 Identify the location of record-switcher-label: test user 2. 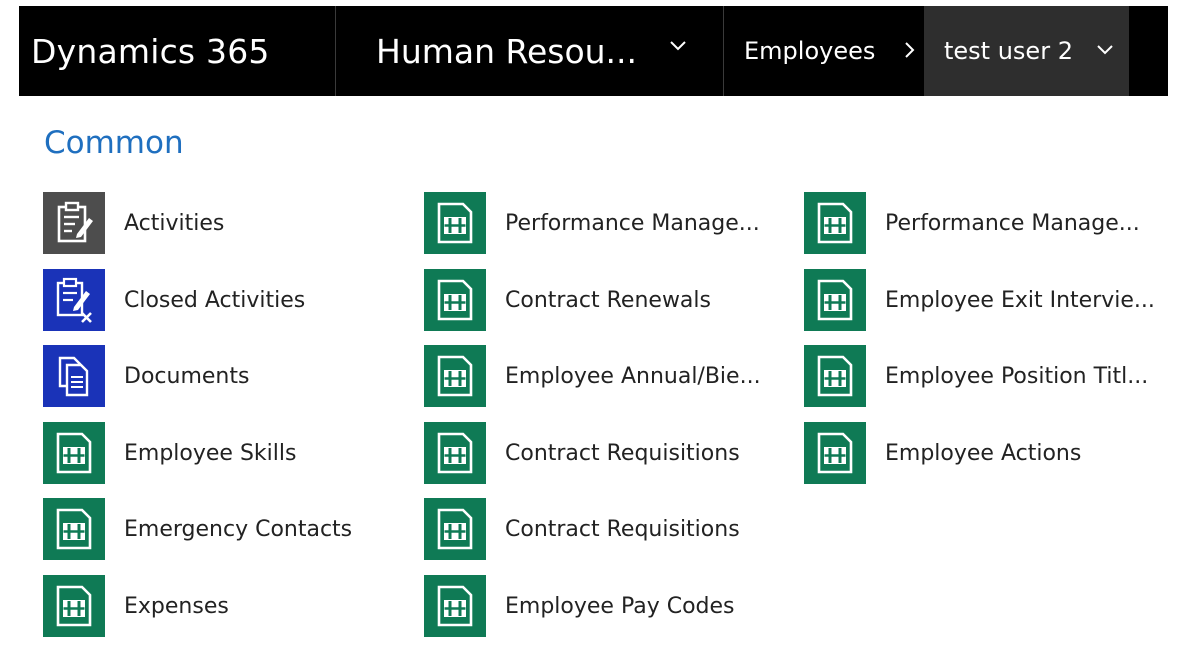
(1008, 51).